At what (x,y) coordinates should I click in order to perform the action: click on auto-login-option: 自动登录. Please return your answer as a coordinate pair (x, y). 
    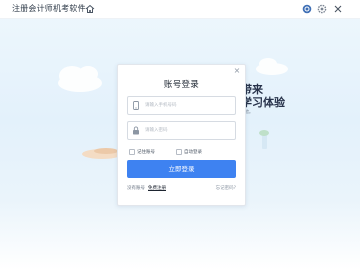
    Looking at the image, I should click on (189, 152).